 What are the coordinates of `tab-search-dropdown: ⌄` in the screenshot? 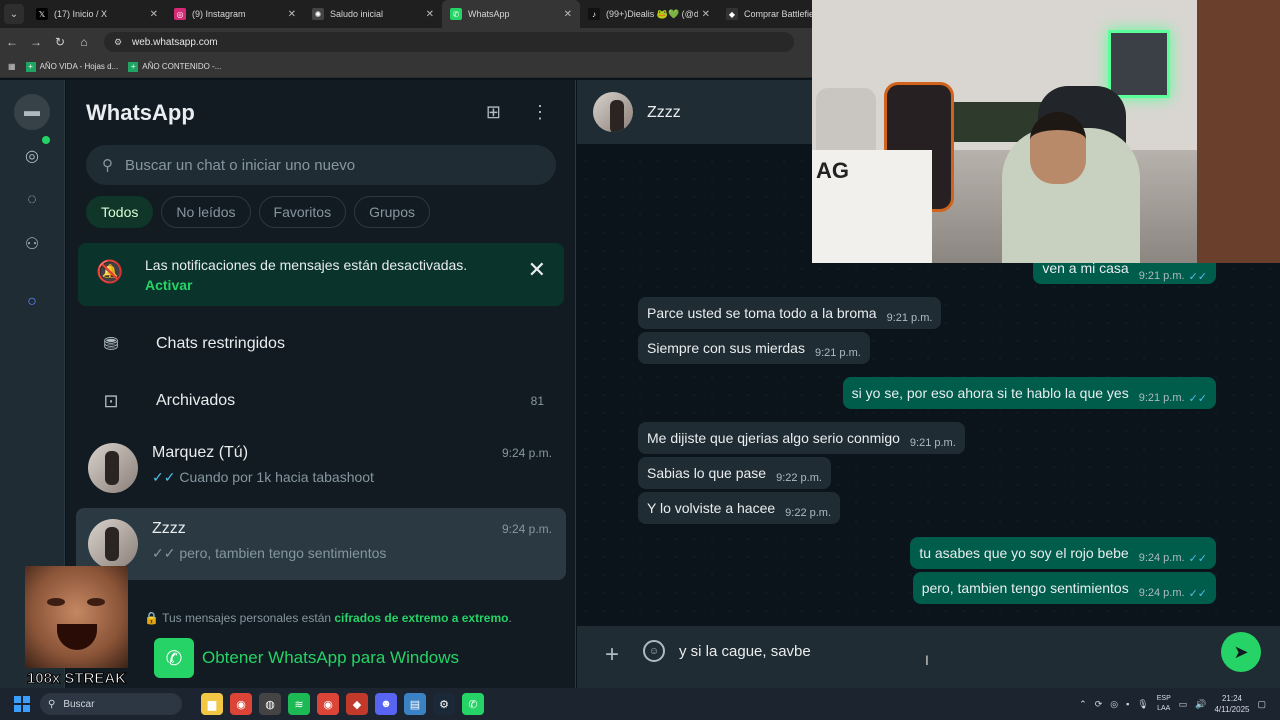 It's located at (14, 14).